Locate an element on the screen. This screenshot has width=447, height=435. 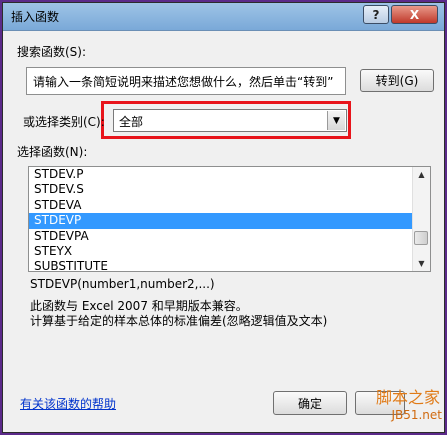
help-button: ? is located at coordinates (376, 14).